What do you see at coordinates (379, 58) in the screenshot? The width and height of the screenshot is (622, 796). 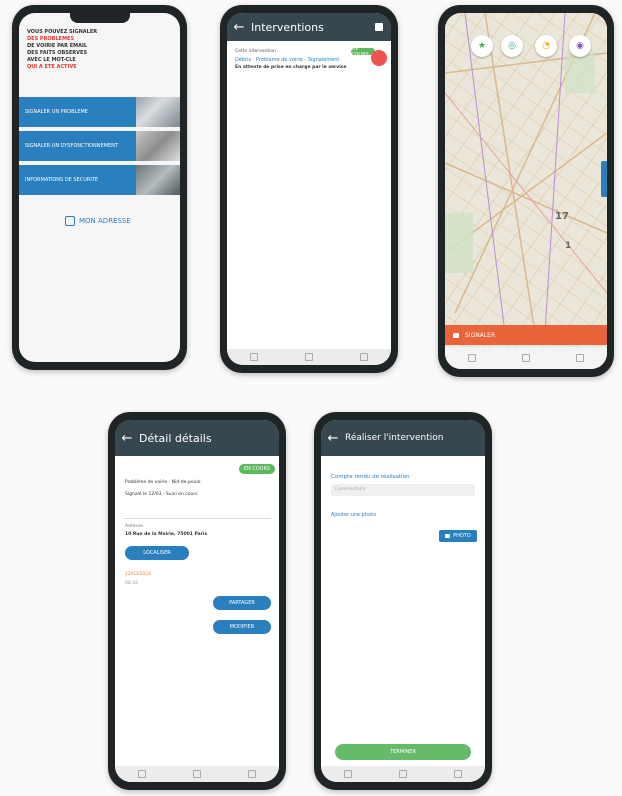 I see `close-fab-icon` at bounding box center [379, 58].